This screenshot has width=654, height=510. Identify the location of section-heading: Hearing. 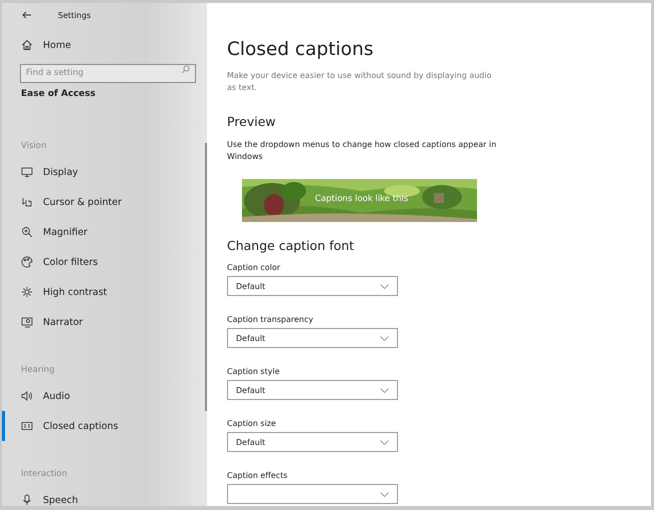
(38, 370).